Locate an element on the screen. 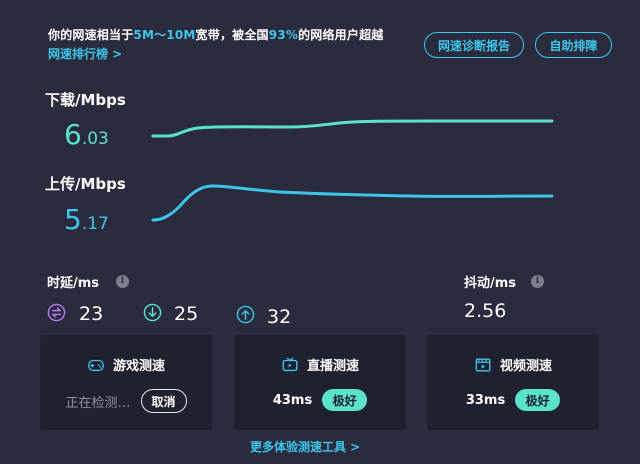 This screenshot has height=464, width=640. upload-dec: .17 is located at coordinates (95, 224).